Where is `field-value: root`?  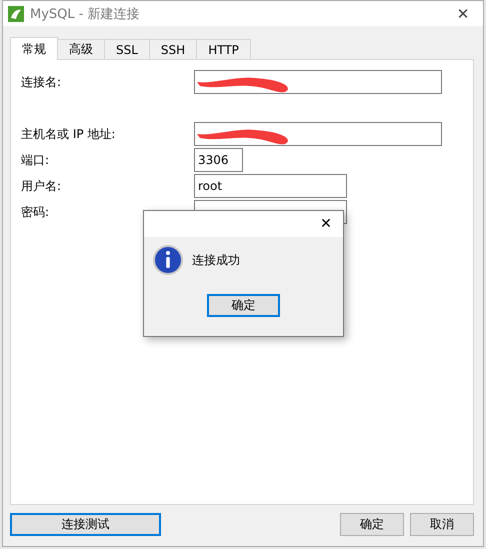 field-value: root is located at coordinates (210, 186).